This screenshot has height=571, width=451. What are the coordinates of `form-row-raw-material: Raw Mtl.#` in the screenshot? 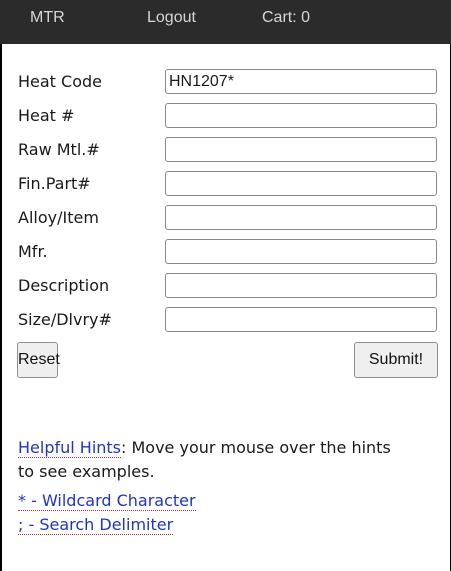 It's located at (228, 149).